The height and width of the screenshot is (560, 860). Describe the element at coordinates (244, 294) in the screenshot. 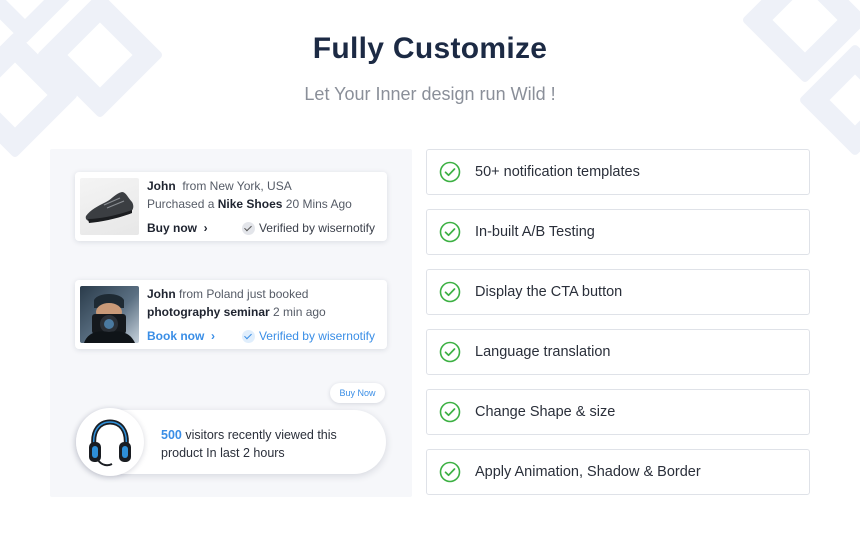

I see `customer-location: from Poland just booked` at that location.